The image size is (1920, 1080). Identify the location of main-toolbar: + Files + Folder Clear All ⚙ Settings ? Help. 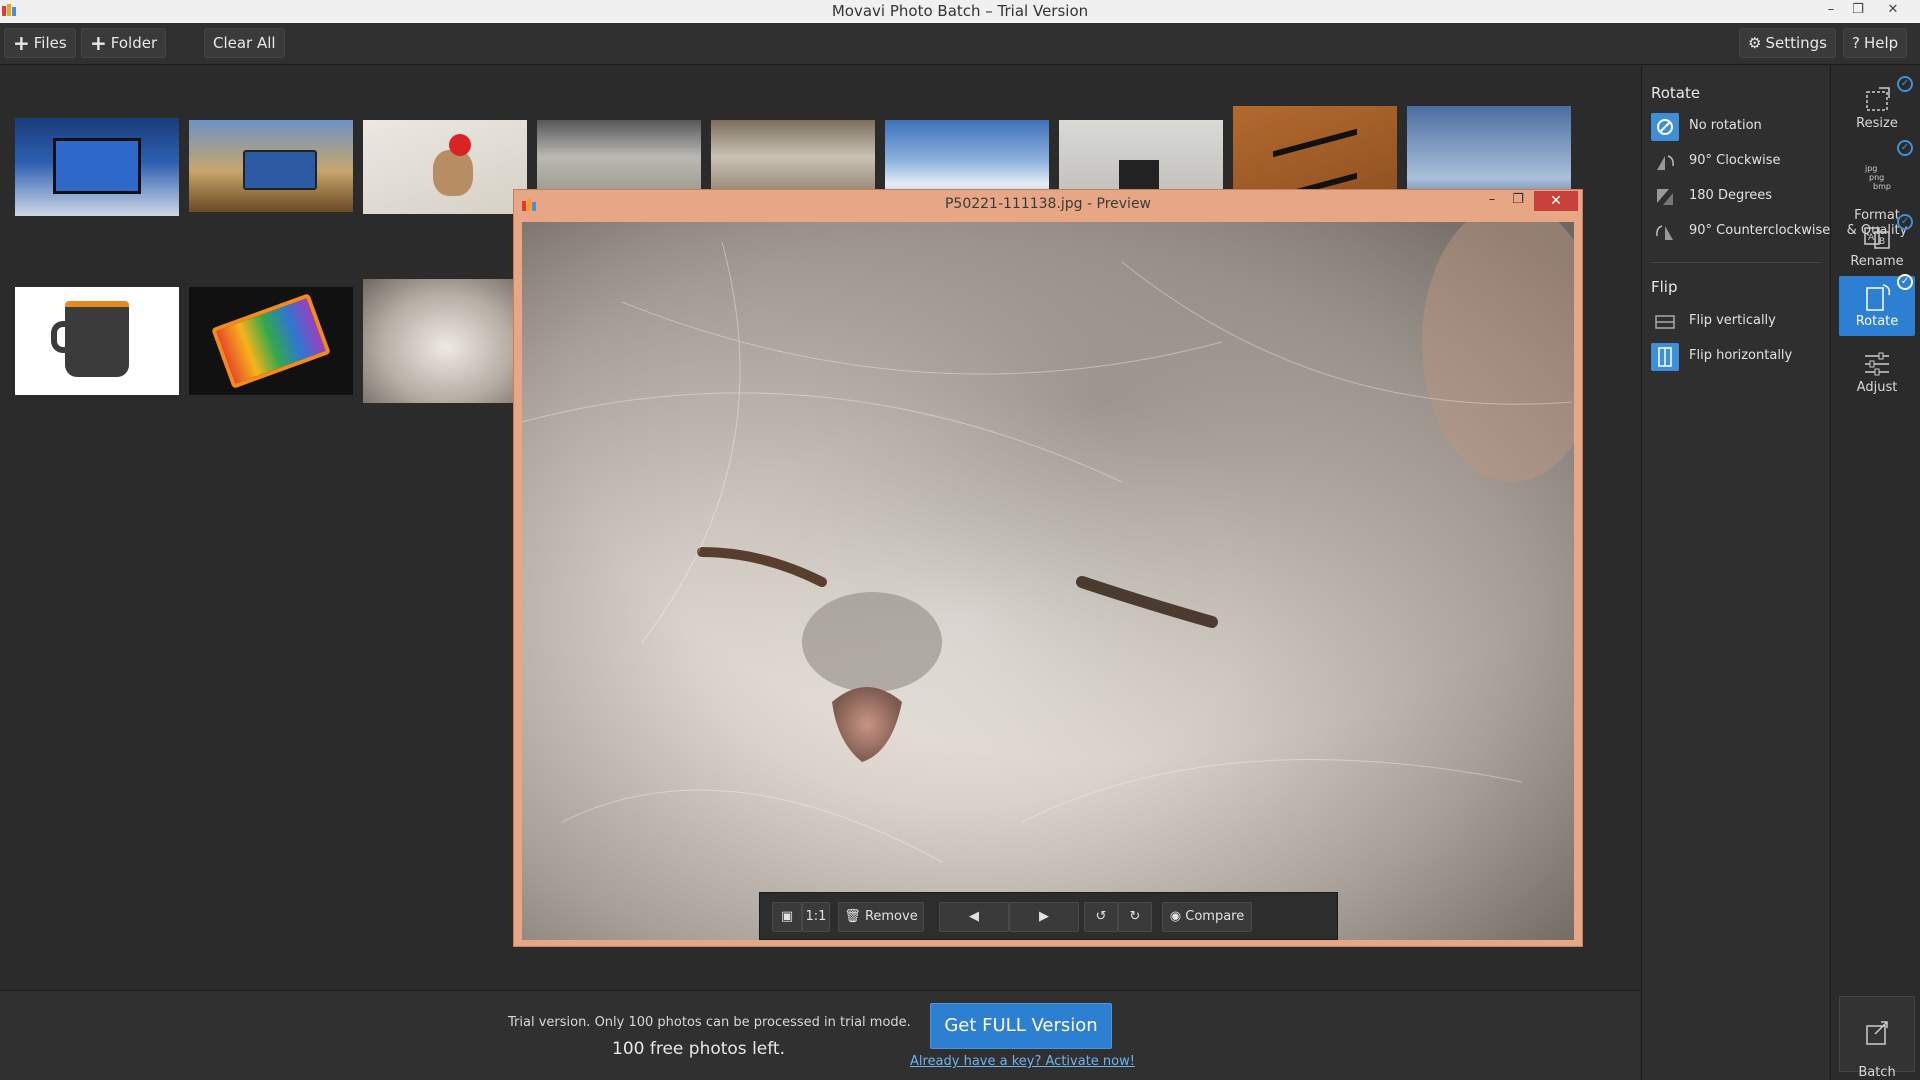
(960, 44).